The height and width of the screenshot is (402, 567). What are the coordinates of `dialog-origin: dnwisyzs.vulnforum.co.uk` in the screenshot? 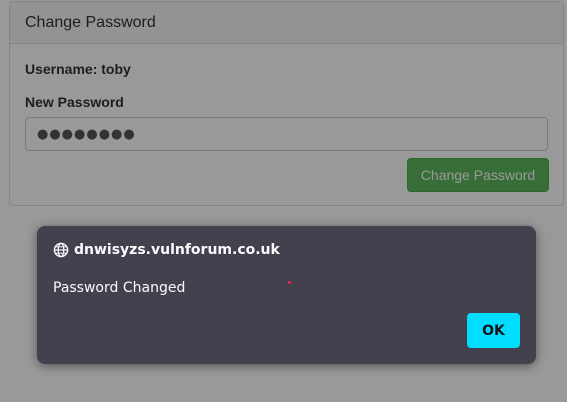 It's located at (166, 250).